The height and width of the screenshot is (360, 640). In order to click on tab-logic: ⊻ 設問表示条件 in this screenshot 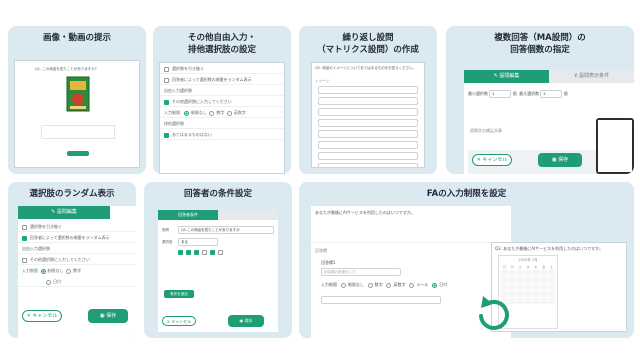, I will do `click(591, 76)`.